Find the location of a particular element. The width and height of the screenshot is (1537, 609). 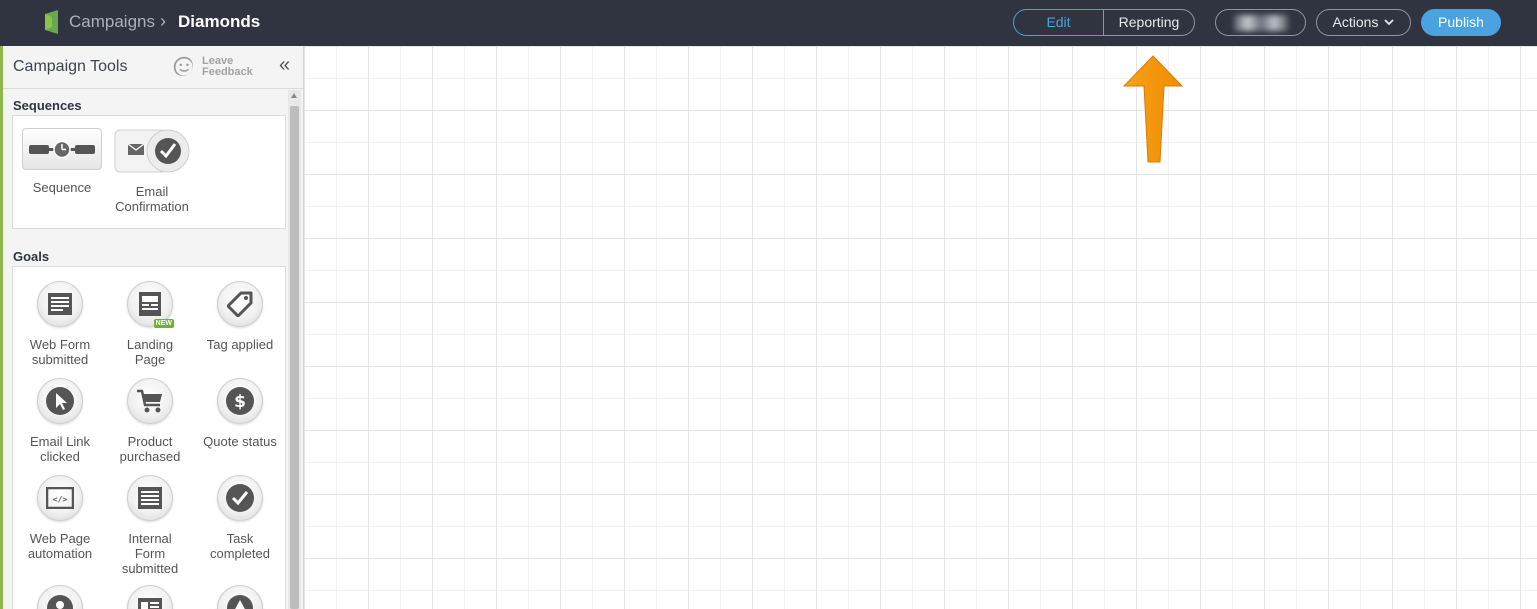

goal-label-line: Internal is located at coordinates (150, 538).